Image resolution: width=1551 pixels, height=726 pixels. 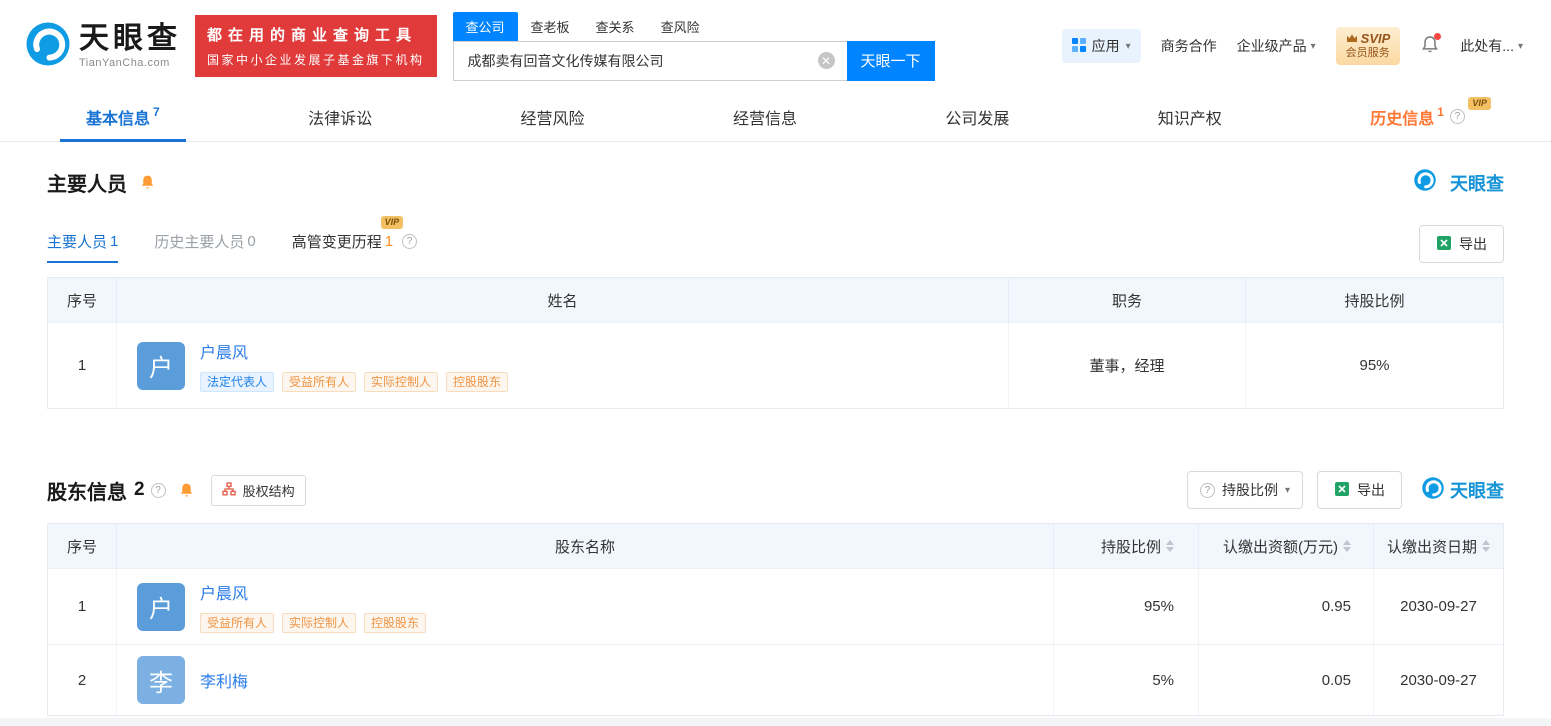 I want to click on excel-icon, so click(x=1342, y=490).